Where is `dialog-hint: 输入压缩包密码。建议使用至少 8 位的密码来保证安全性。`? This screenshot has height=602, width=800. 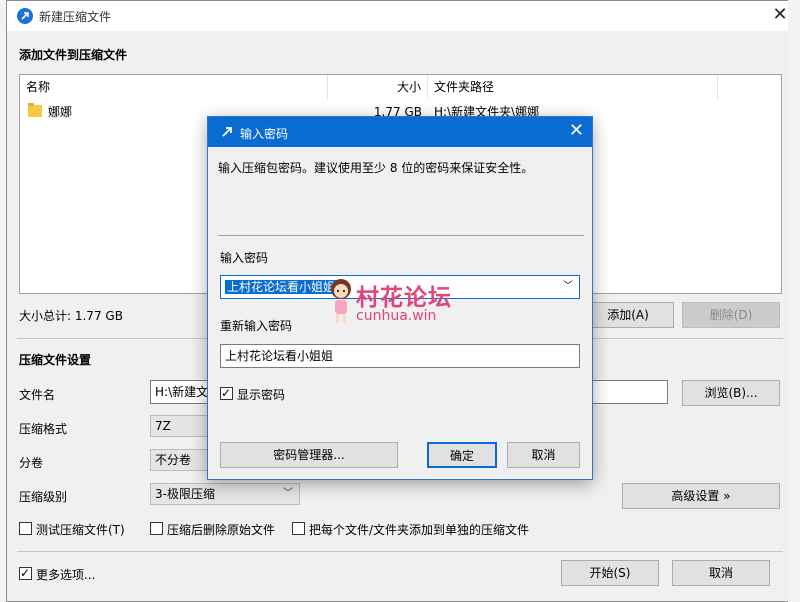 dialog-hint: 输入压缩包密码。建议使用至少 8 位的密码来保证安全性。 is located at coordinates (376, 168).